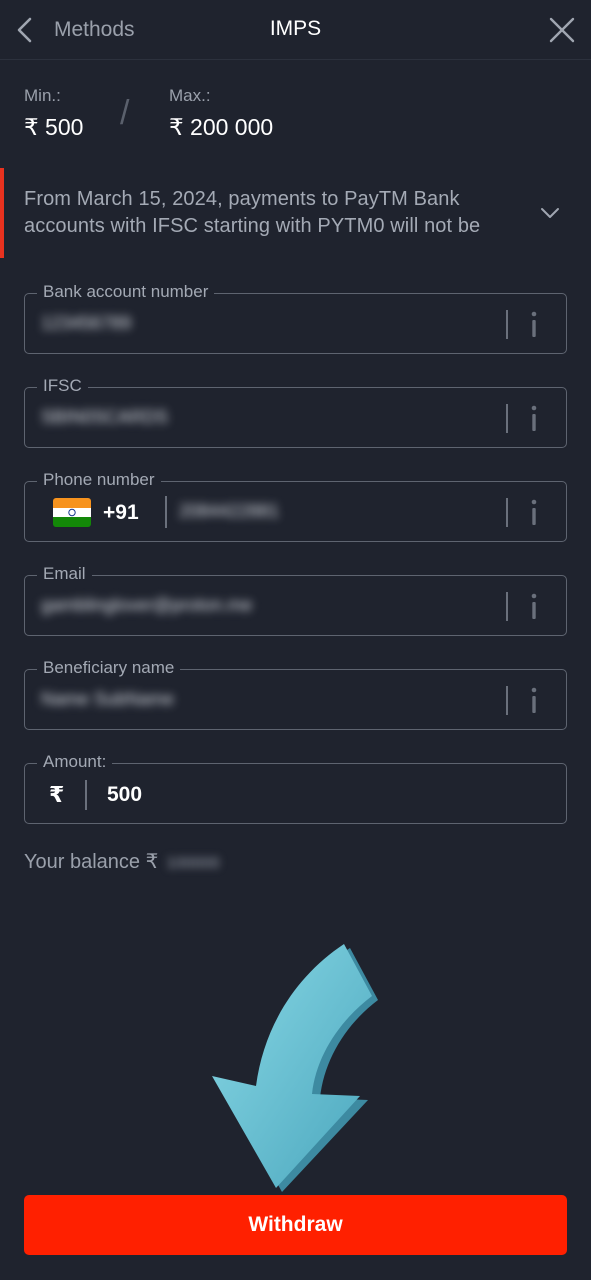 The height and width of the screenshot is (1280, 591). I want to click on country-code: +91, so click(121, 513).